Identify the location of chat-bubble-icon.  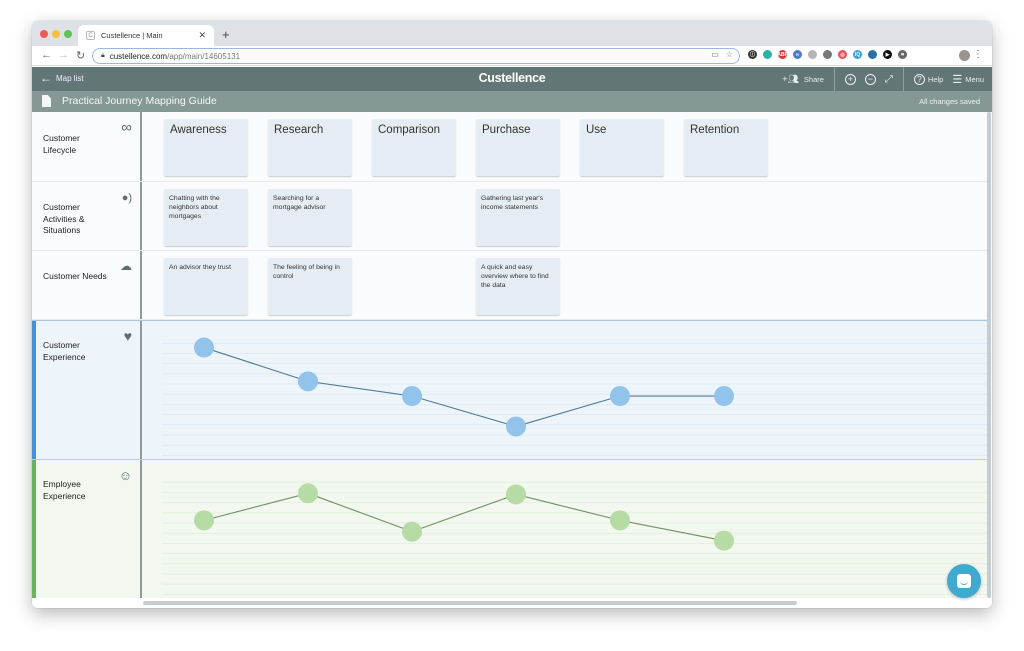
(964, 581).